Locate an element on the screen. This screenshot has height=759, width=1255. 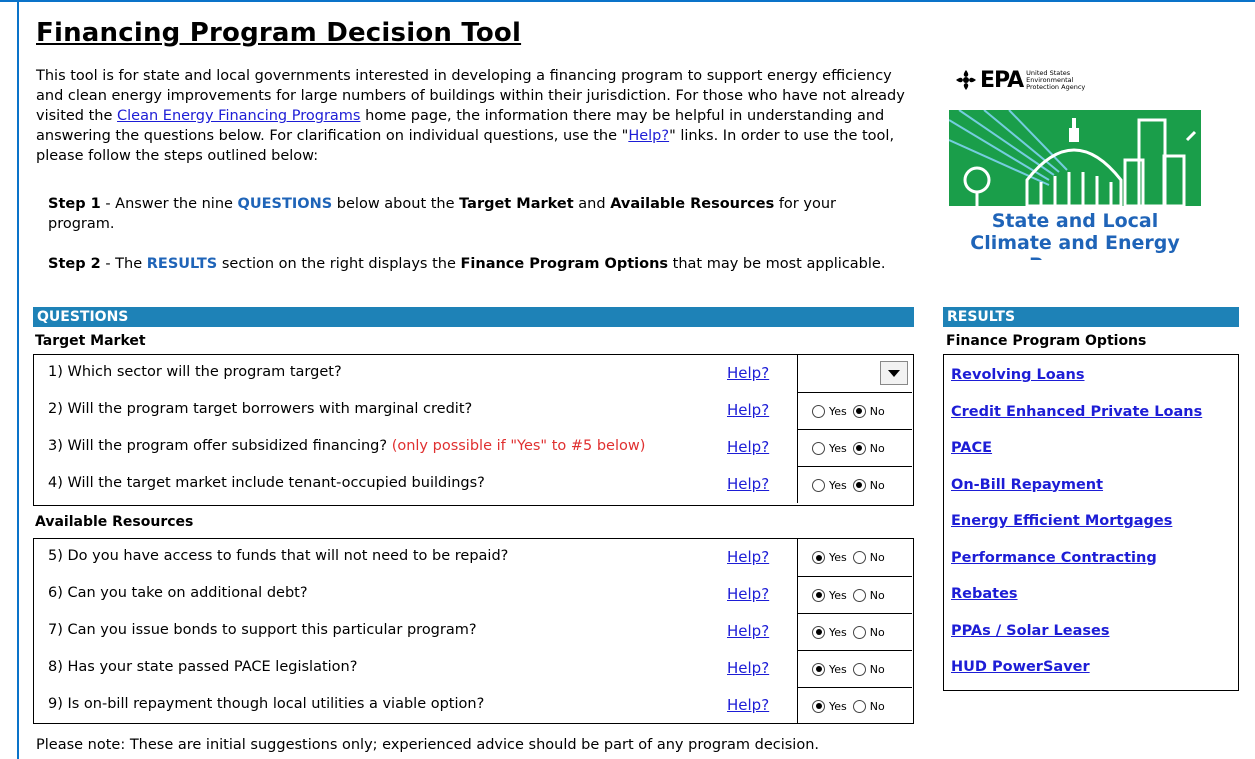
result-link: Revolving Loans is located at coordinates (1018, 375).